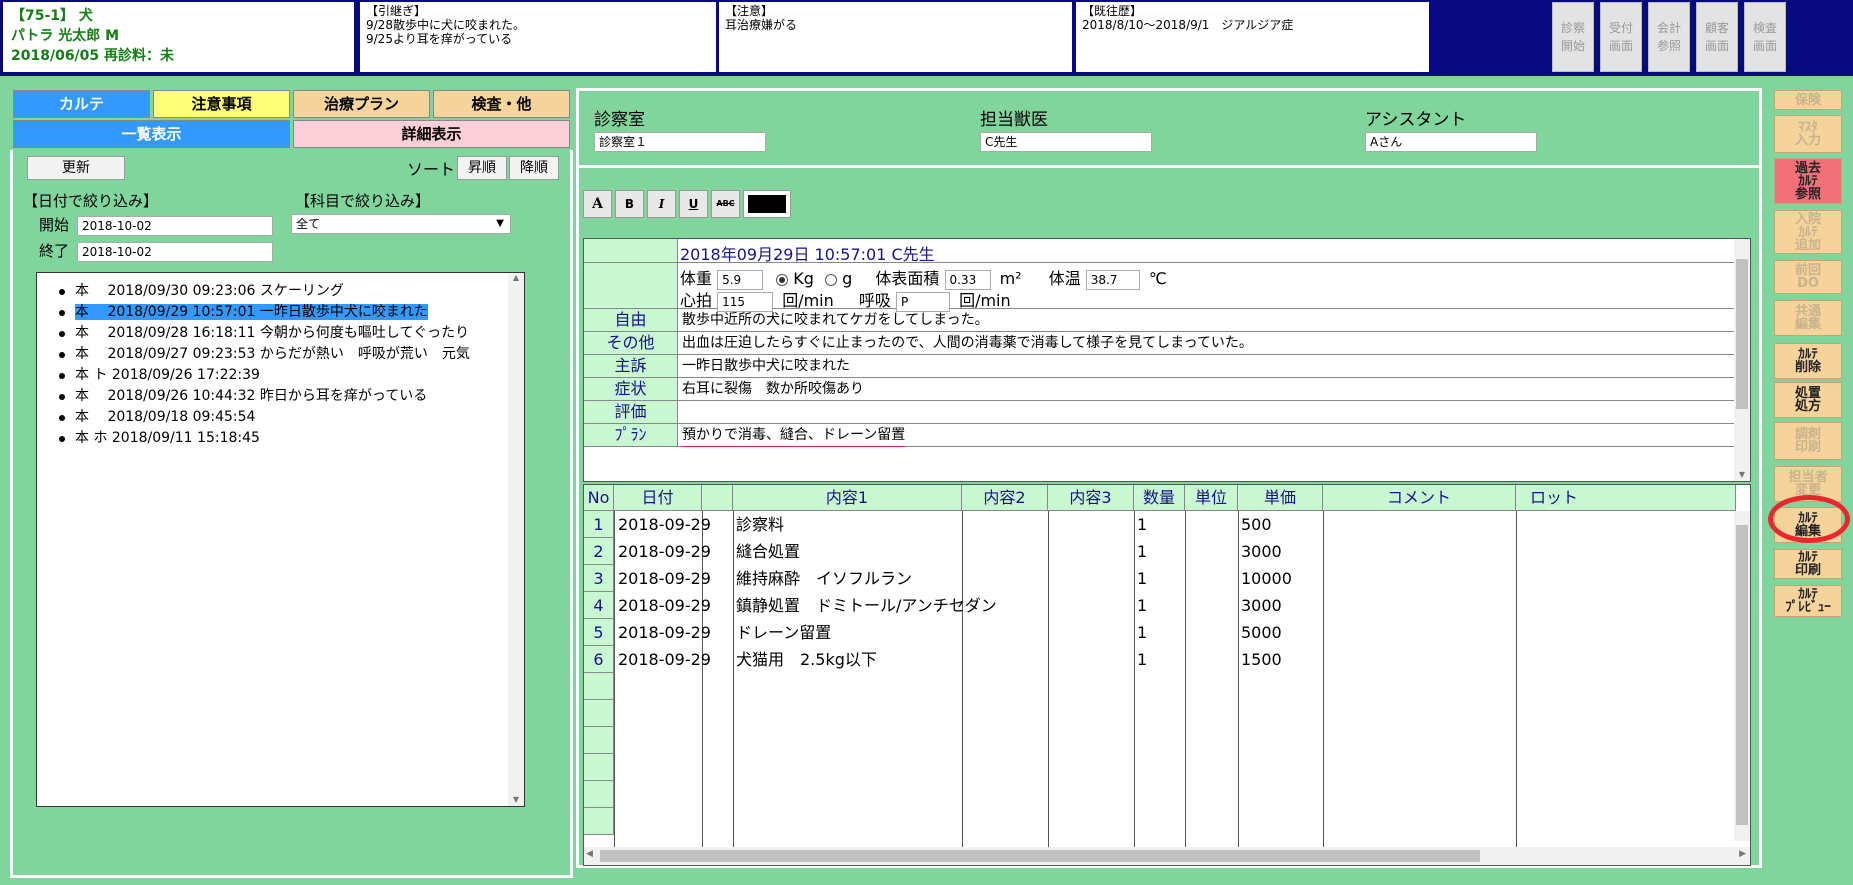 This screenshot has width=1853, height=885. Describe the element at coordinates (1808, 441) in the screenshot. I see `dispensing-print-button: 調剤 印刷` at that location.